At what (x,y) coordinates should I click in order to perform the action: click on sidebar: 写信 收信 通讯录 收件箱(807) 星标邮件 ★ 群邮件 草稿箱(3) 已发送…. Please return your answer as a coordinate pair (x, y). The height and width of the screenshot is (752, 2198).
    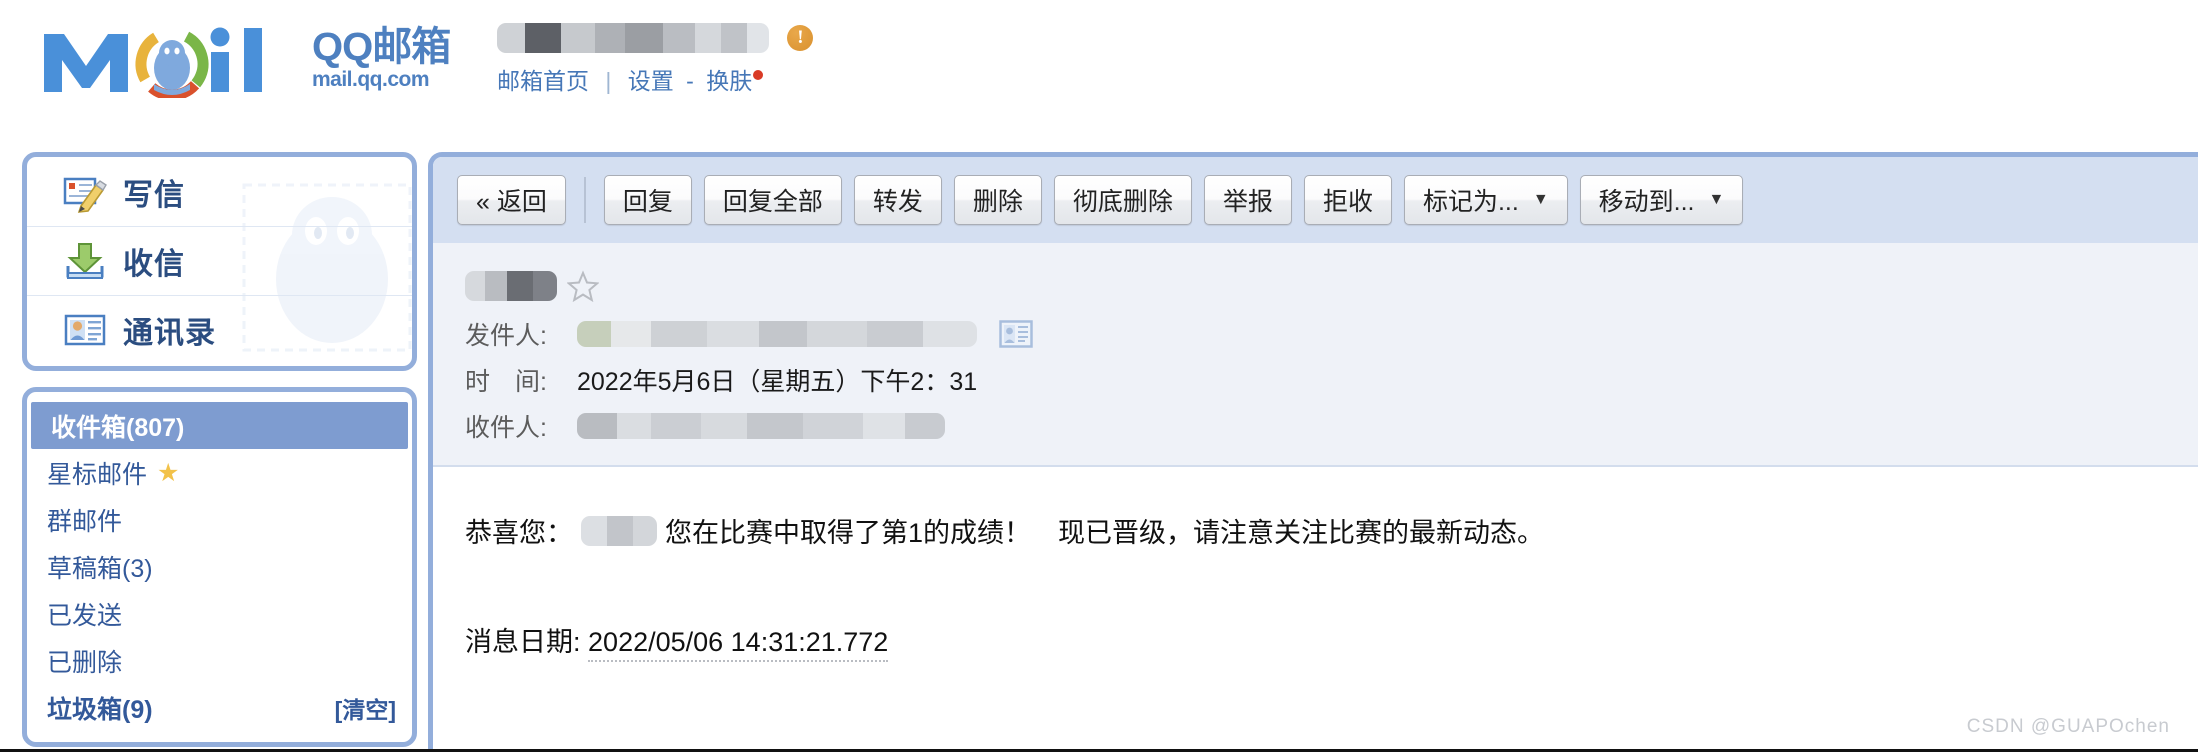
    Looking at the image, I should click on (219, 452).